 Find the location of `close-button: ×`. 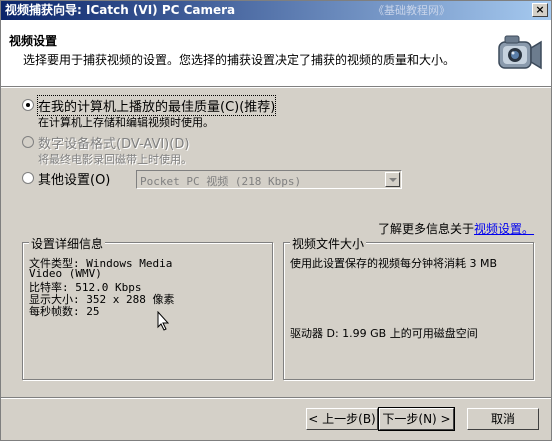

close-button: × is located at coordinates (540, 10).